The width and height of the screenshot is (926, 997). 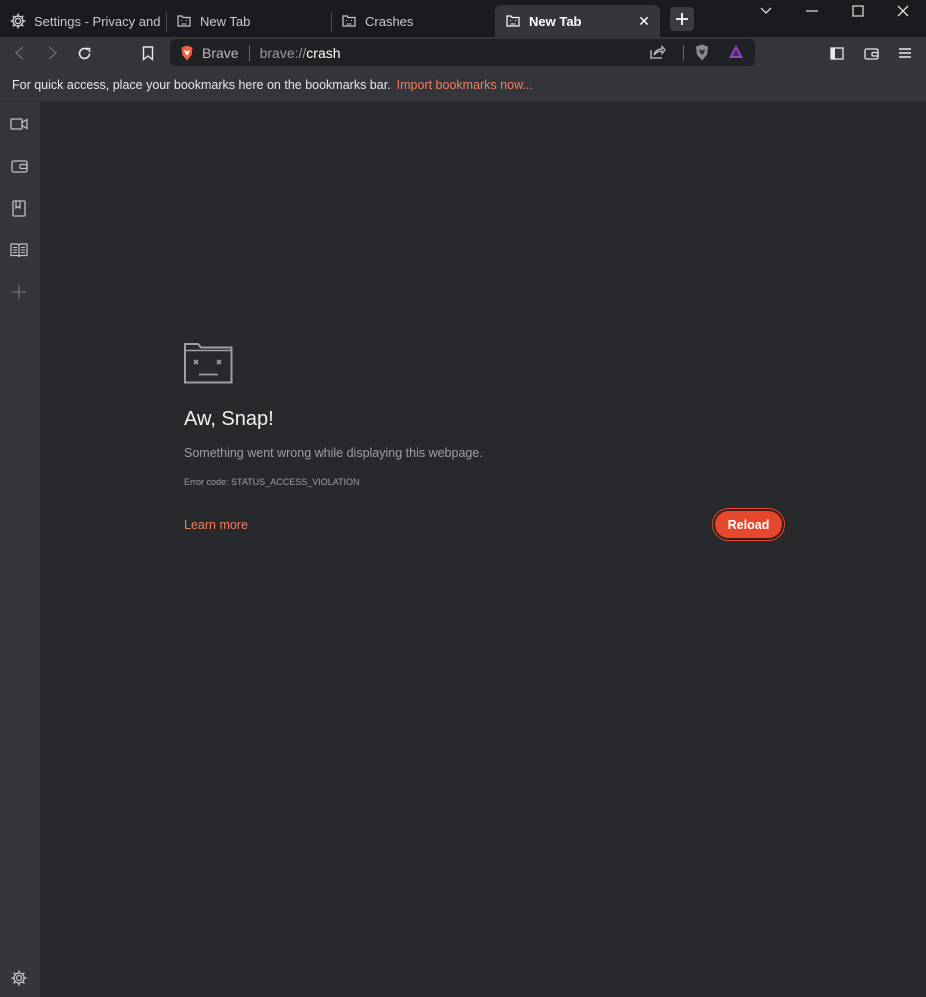 What do you see at coordinates (187, 53) in the screenshot?
I see `brave-shield-icon` at bounding box center [187, 53].